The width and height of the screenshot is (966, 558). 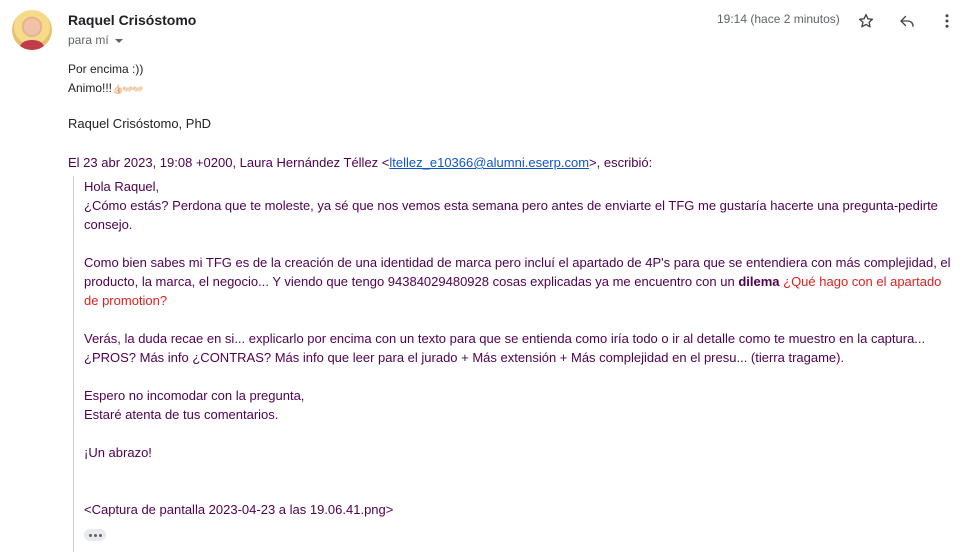 I want to click on quoted-highlight: ¿Qué hago con el apartado, so click(x=862, y=281).